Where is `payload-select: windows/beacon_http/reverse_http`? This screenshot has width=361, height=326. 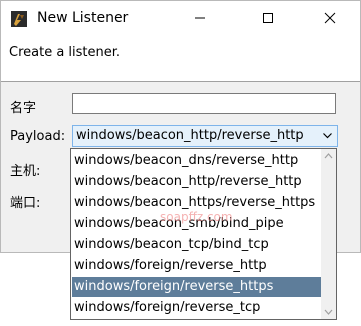 payload-select: windows/beacon_http/reverse_http is located at coordinates (205, 136).